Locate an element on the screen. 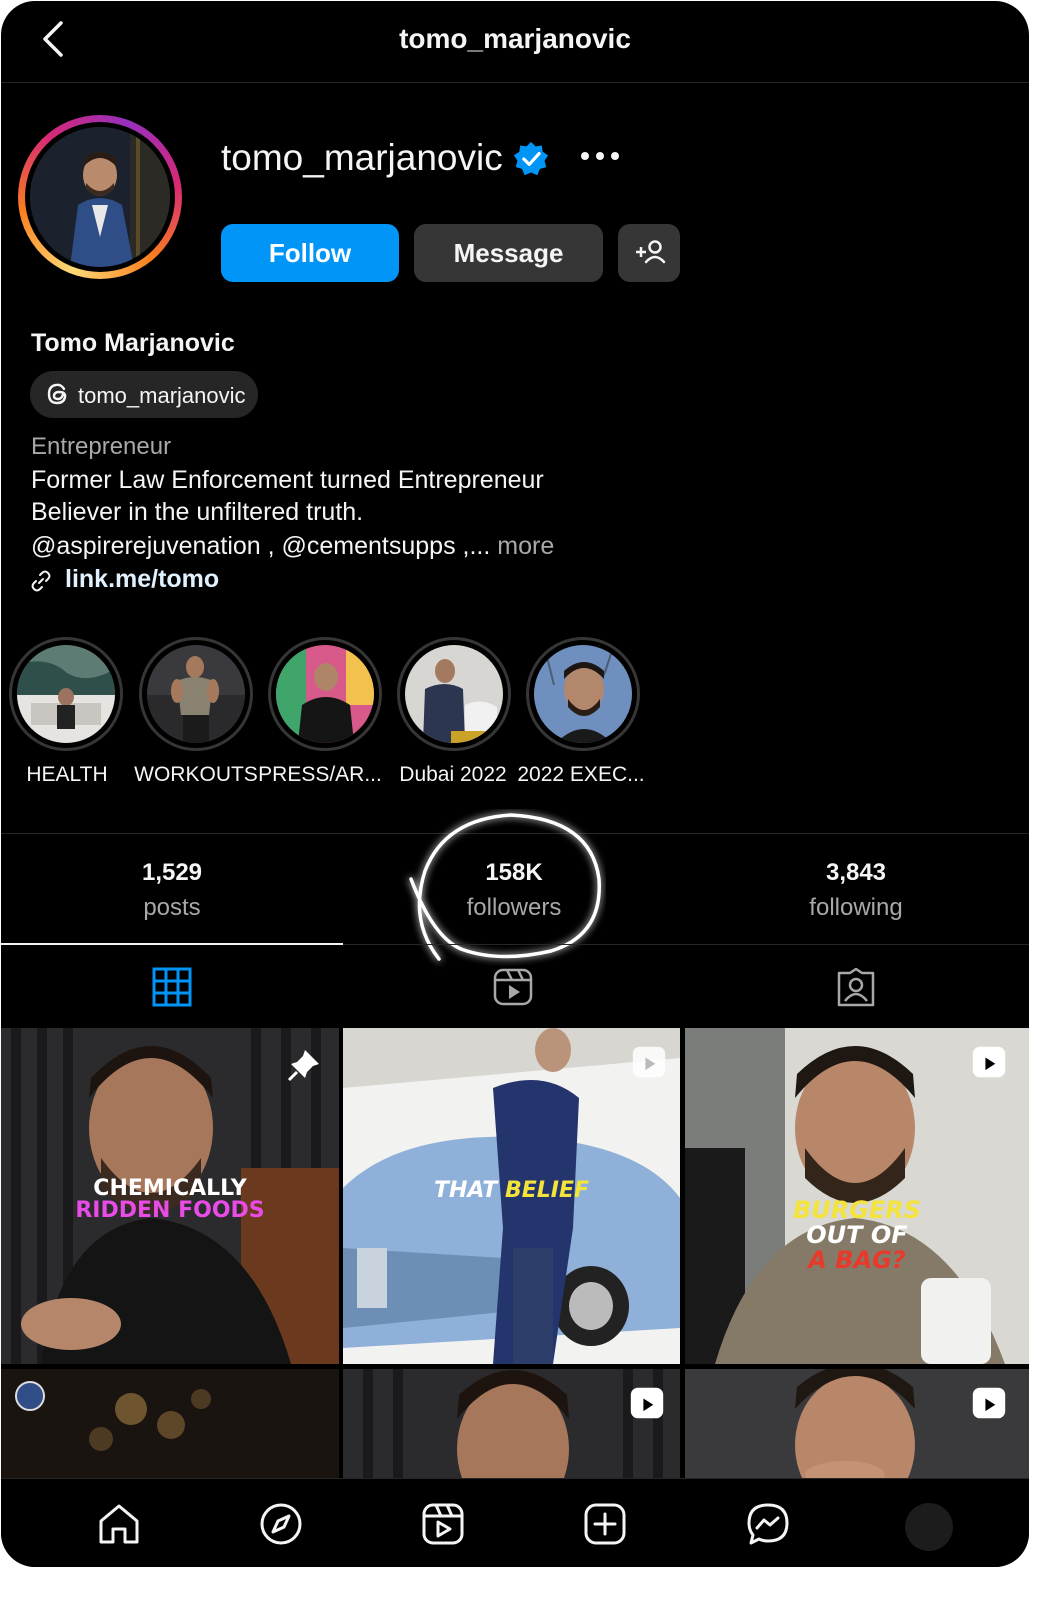 The width and height of the screenshot is (1048, 1597). bio-line: Believer in the unfiltered truth. is located at coordinates (197, 512).